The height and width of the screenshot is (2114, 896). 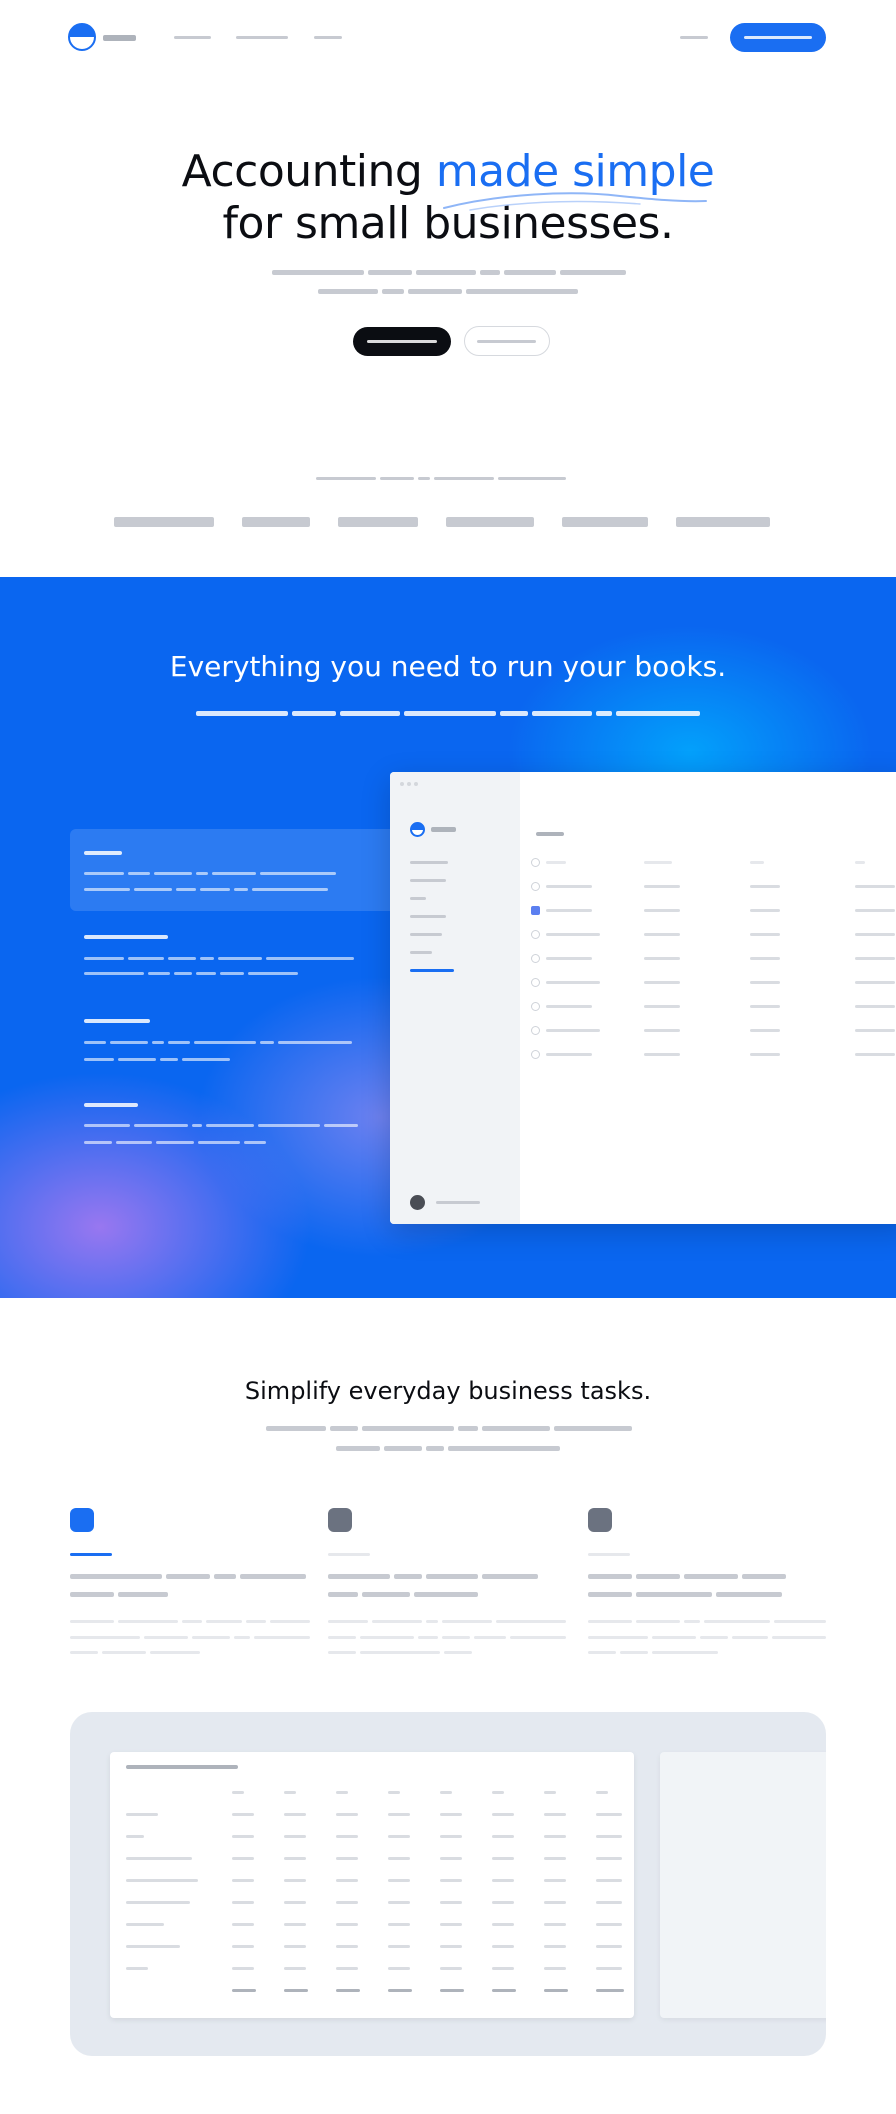 What do you see at coordinates (372, 1885) in the screenshot?
I see `report-sheet` at bounding box center [372, 1885].